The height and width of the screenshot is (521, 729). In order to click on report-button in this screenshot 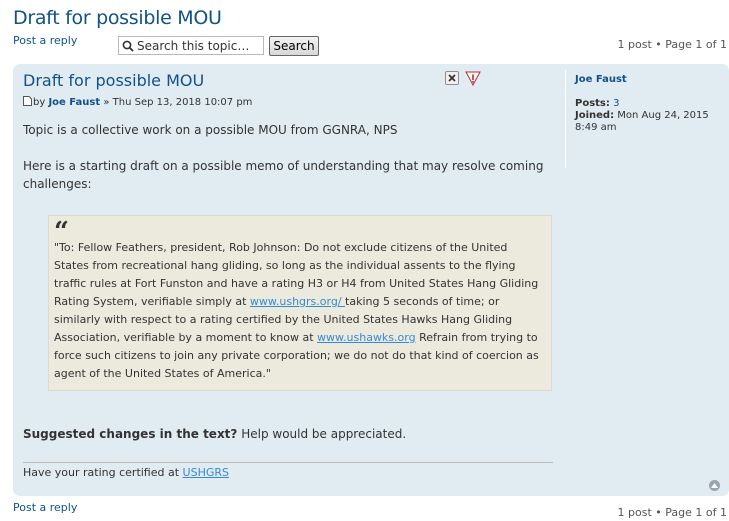, I will do `click(473, 79)`.